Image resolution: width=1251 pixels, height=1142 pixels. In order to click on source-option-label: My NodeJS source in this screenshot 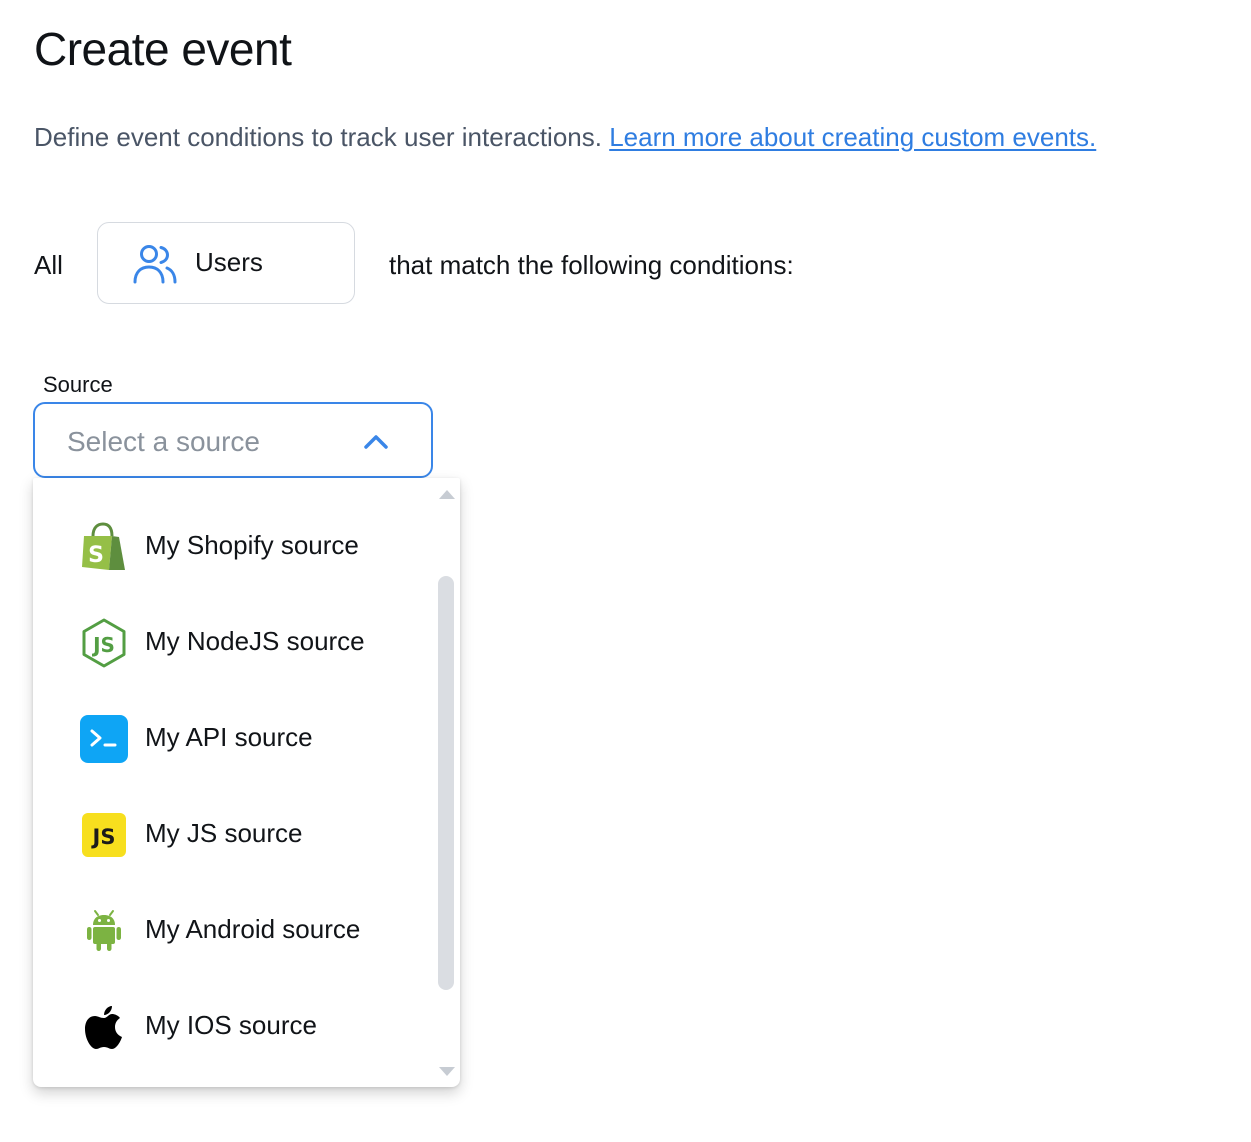, I will do `click(255, 641)`.